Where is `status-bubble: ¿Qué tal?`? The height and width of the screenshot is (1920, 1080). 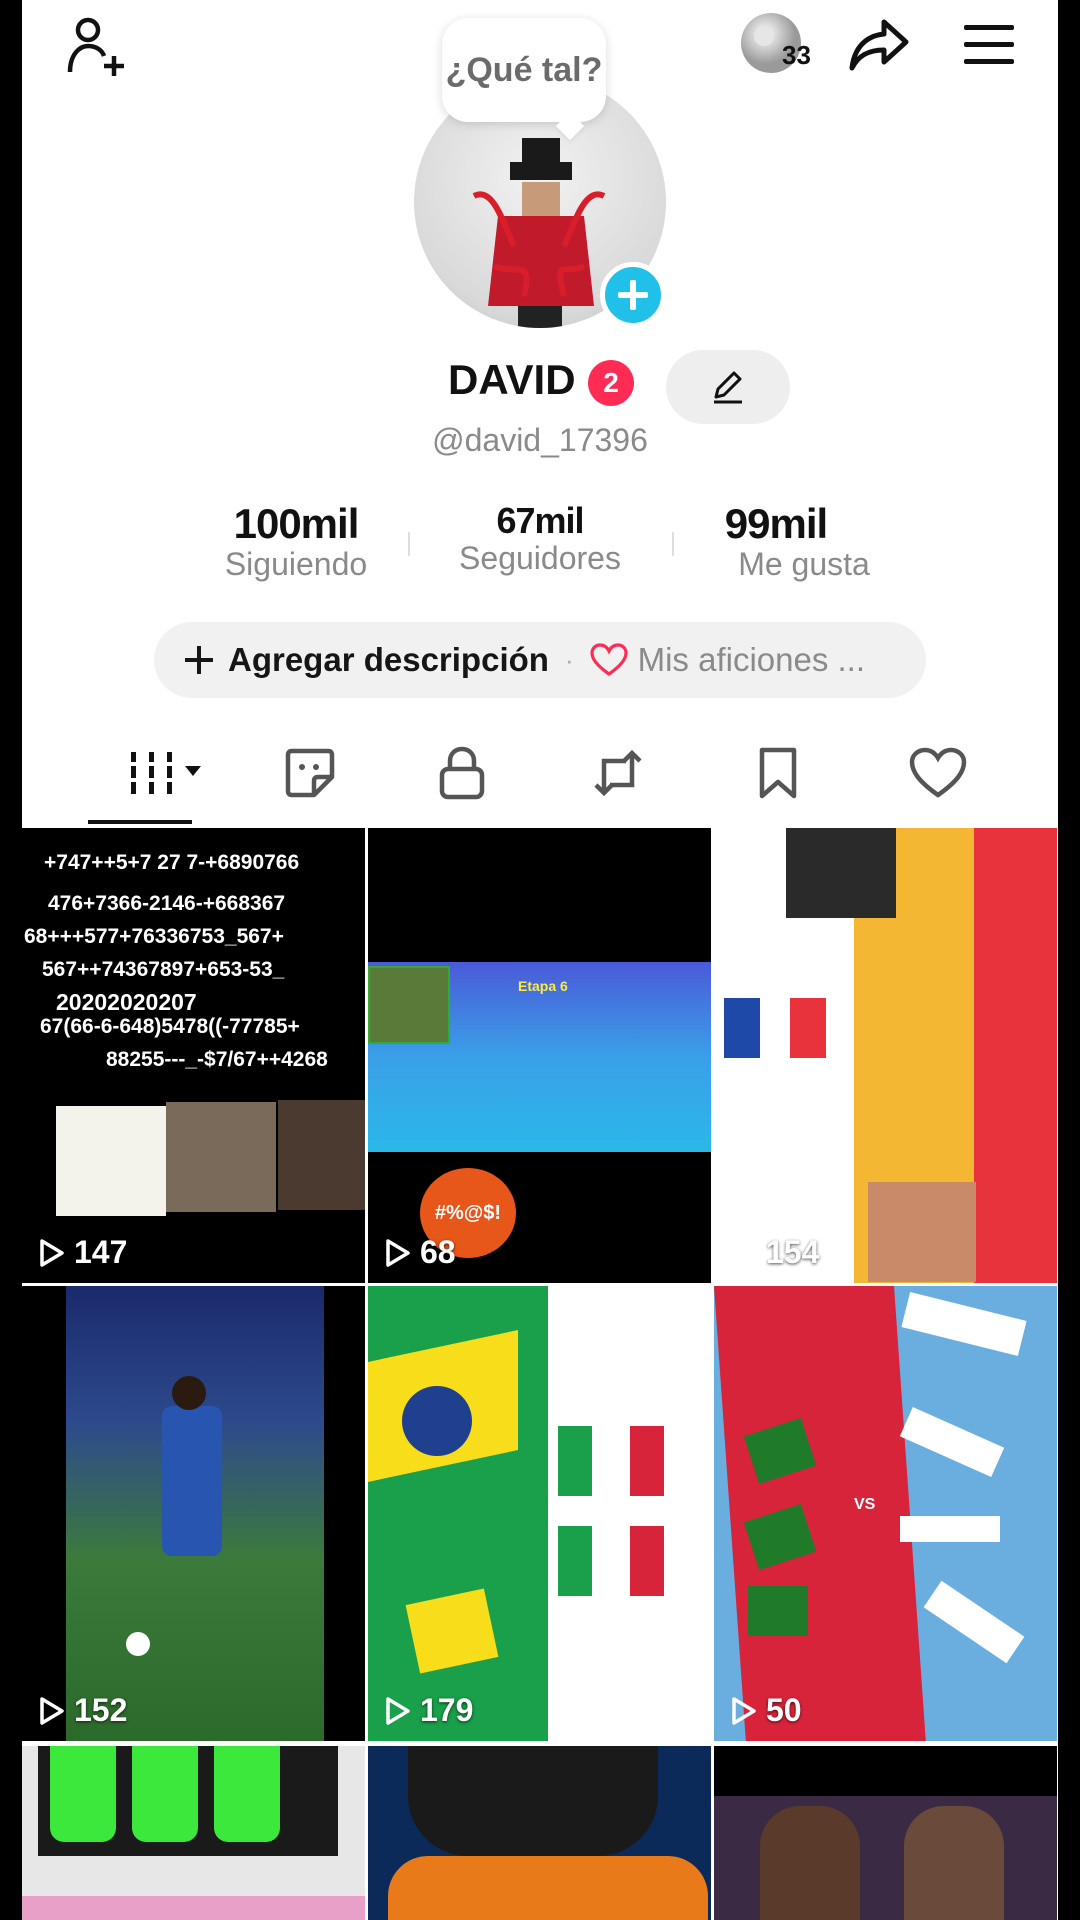 status-bubble: ¿Qué tal? is located at coordinates (524, 70).